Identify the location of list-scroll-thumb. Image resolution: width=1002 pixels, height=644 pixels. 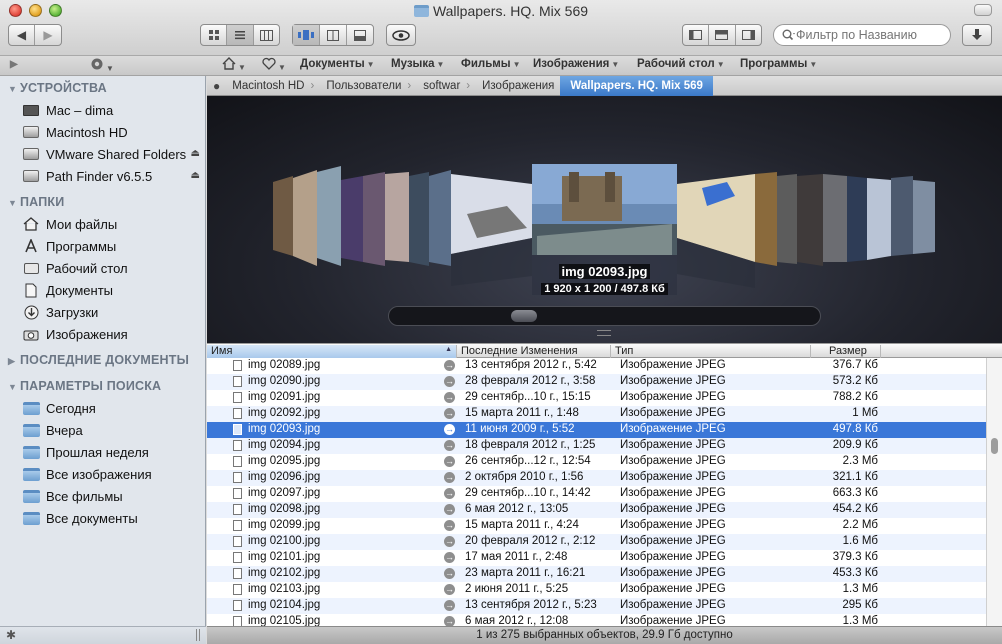
(994, 446).